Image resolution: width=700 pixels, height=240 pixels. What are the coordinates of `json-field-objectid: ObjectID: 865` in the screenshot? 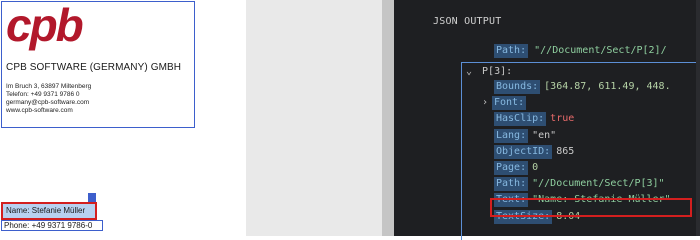 It's located at (534, 151).